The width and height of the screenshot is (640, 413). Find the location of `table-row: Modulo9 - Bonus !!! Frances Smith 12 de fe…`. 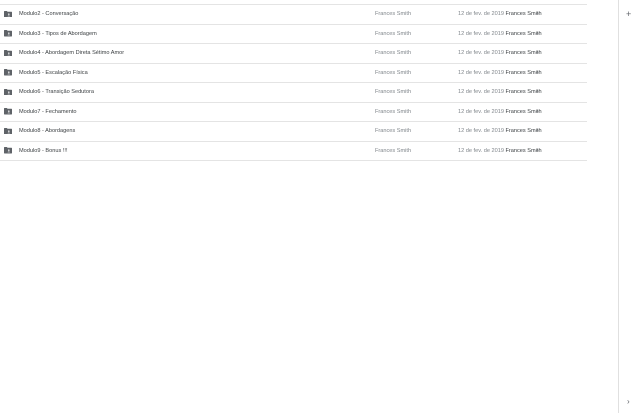

table-row: Modulo9 - Bonus !!! Frances Smith 12 de fe… is located at coordinates (293, 151).